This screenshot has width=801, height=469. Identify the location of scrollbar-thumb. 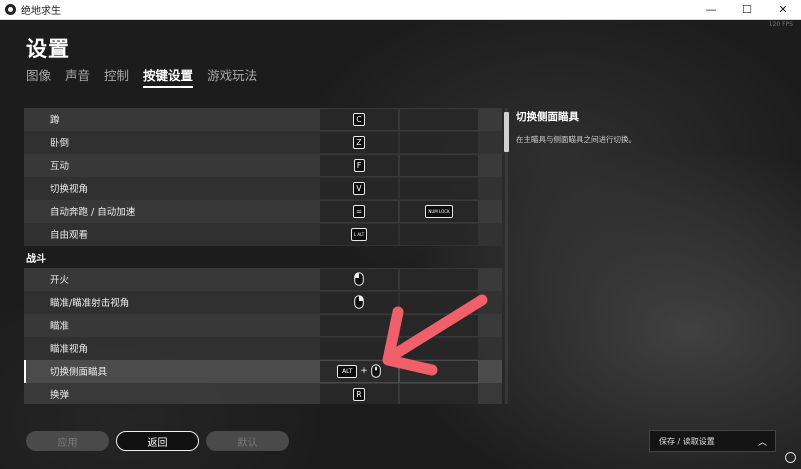
(506, 132).